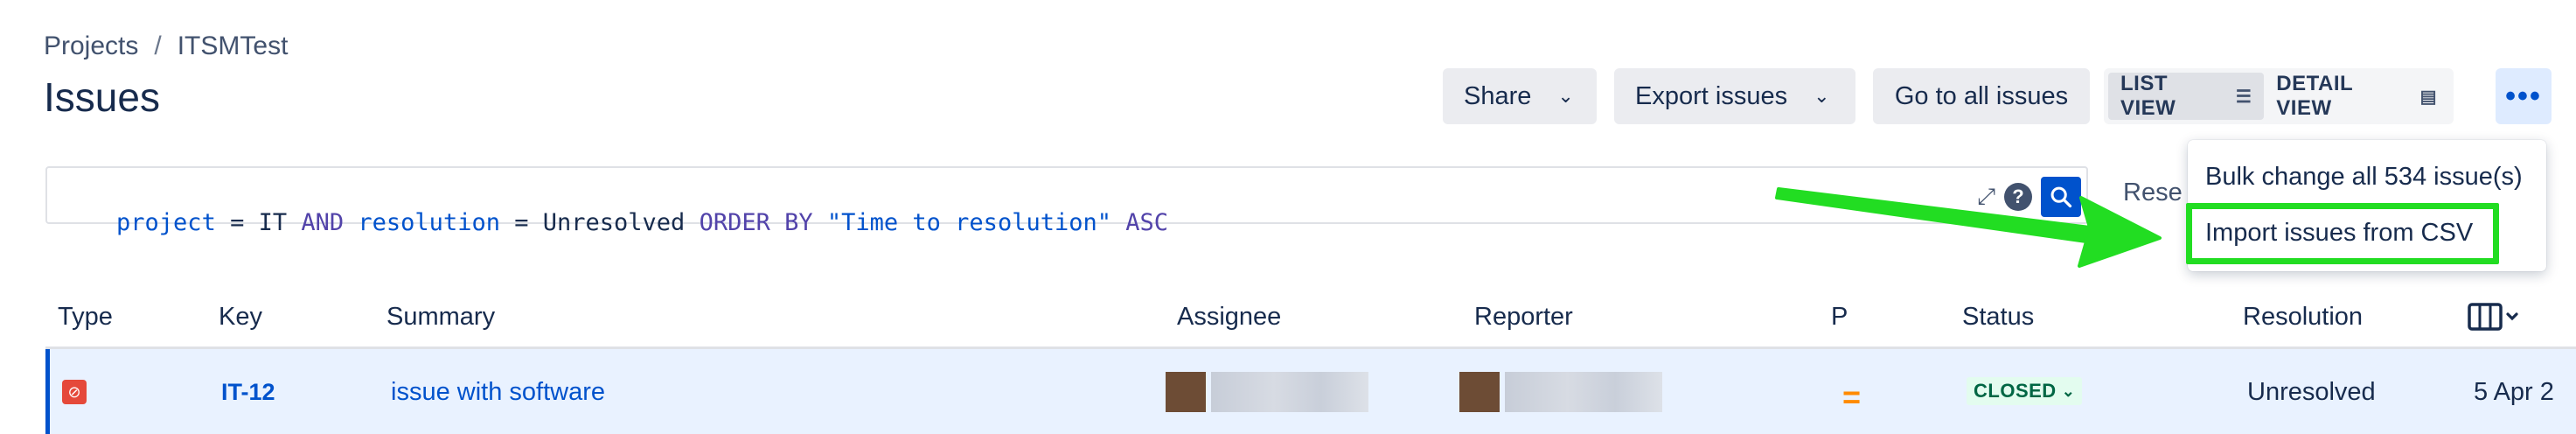 Image resolution: width=2576 pixels, height=434 pixels. What do you see at coordinates (233, 46) in the screenshot?
I see `breadcrumb-project-link: ITSMTest` at bounding box center [233, 46].